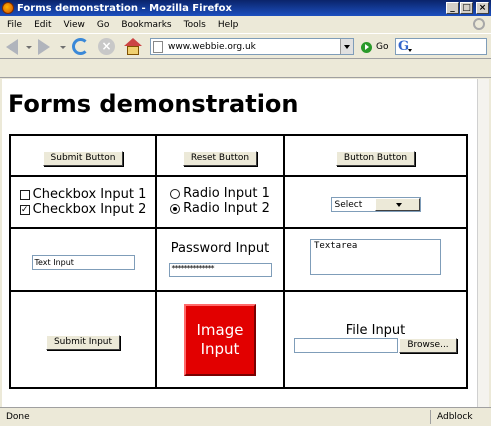 The width and height of the screenshot is (491, 426). I want to click on password-input: **************, so click(220, 270).